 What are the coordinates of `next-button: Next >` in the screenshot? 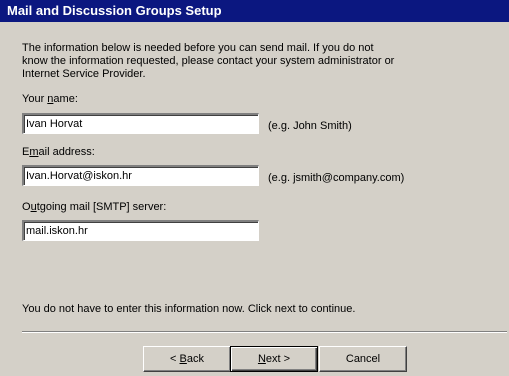 It's located at (274, 359).